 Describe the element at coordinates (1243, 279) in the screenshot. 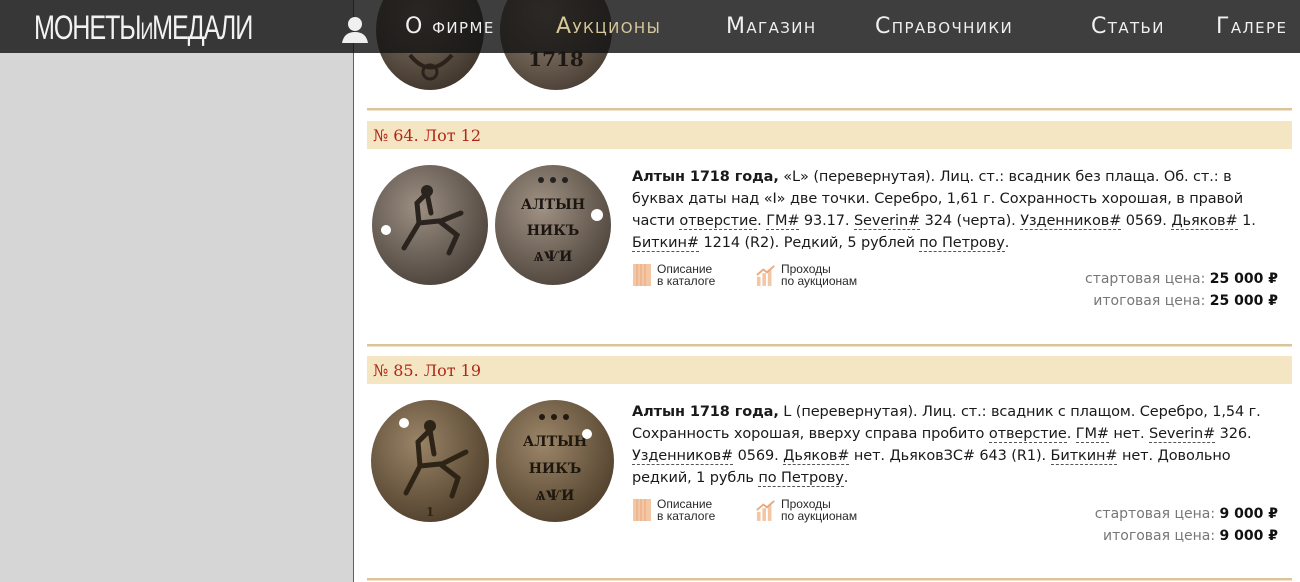

I see `start-price-value: 25 000 ₽` at that location.